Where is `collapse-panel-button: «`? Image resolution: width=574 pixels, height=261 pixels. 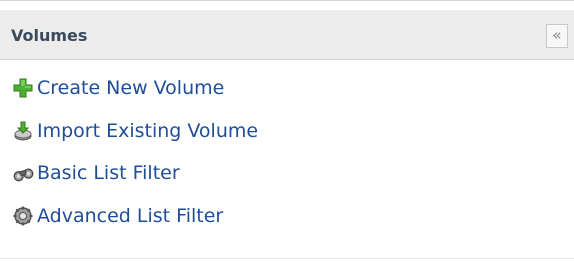
collapse-panel-button: « is located at coordinates (557, 36).